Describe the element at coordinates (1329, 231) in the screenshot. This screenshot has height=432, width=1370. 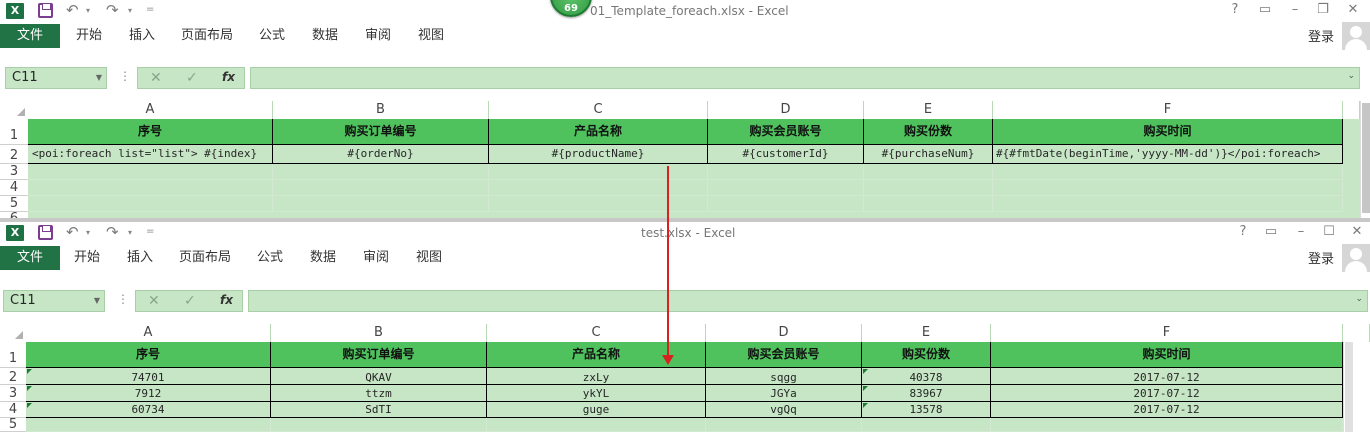
I see `maximize-icon: ☐` at that location.